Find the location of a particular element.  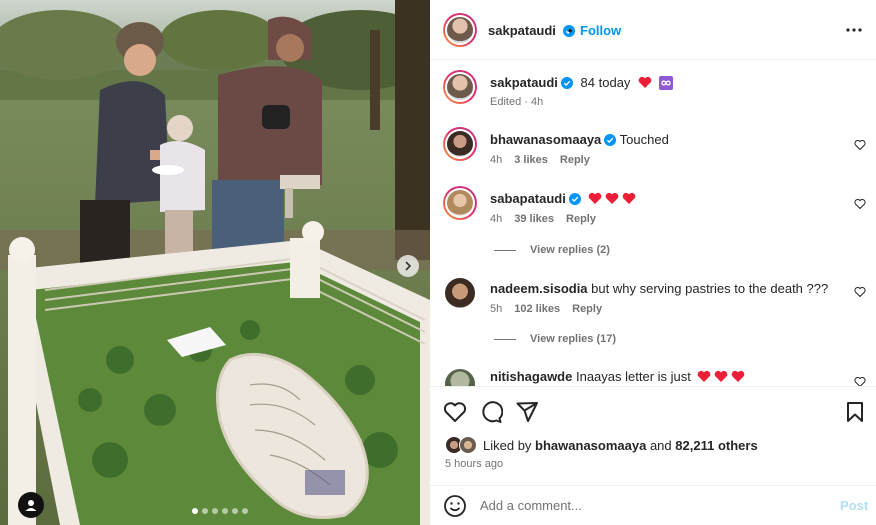

comment-icon is located at coordinates (492, 412).